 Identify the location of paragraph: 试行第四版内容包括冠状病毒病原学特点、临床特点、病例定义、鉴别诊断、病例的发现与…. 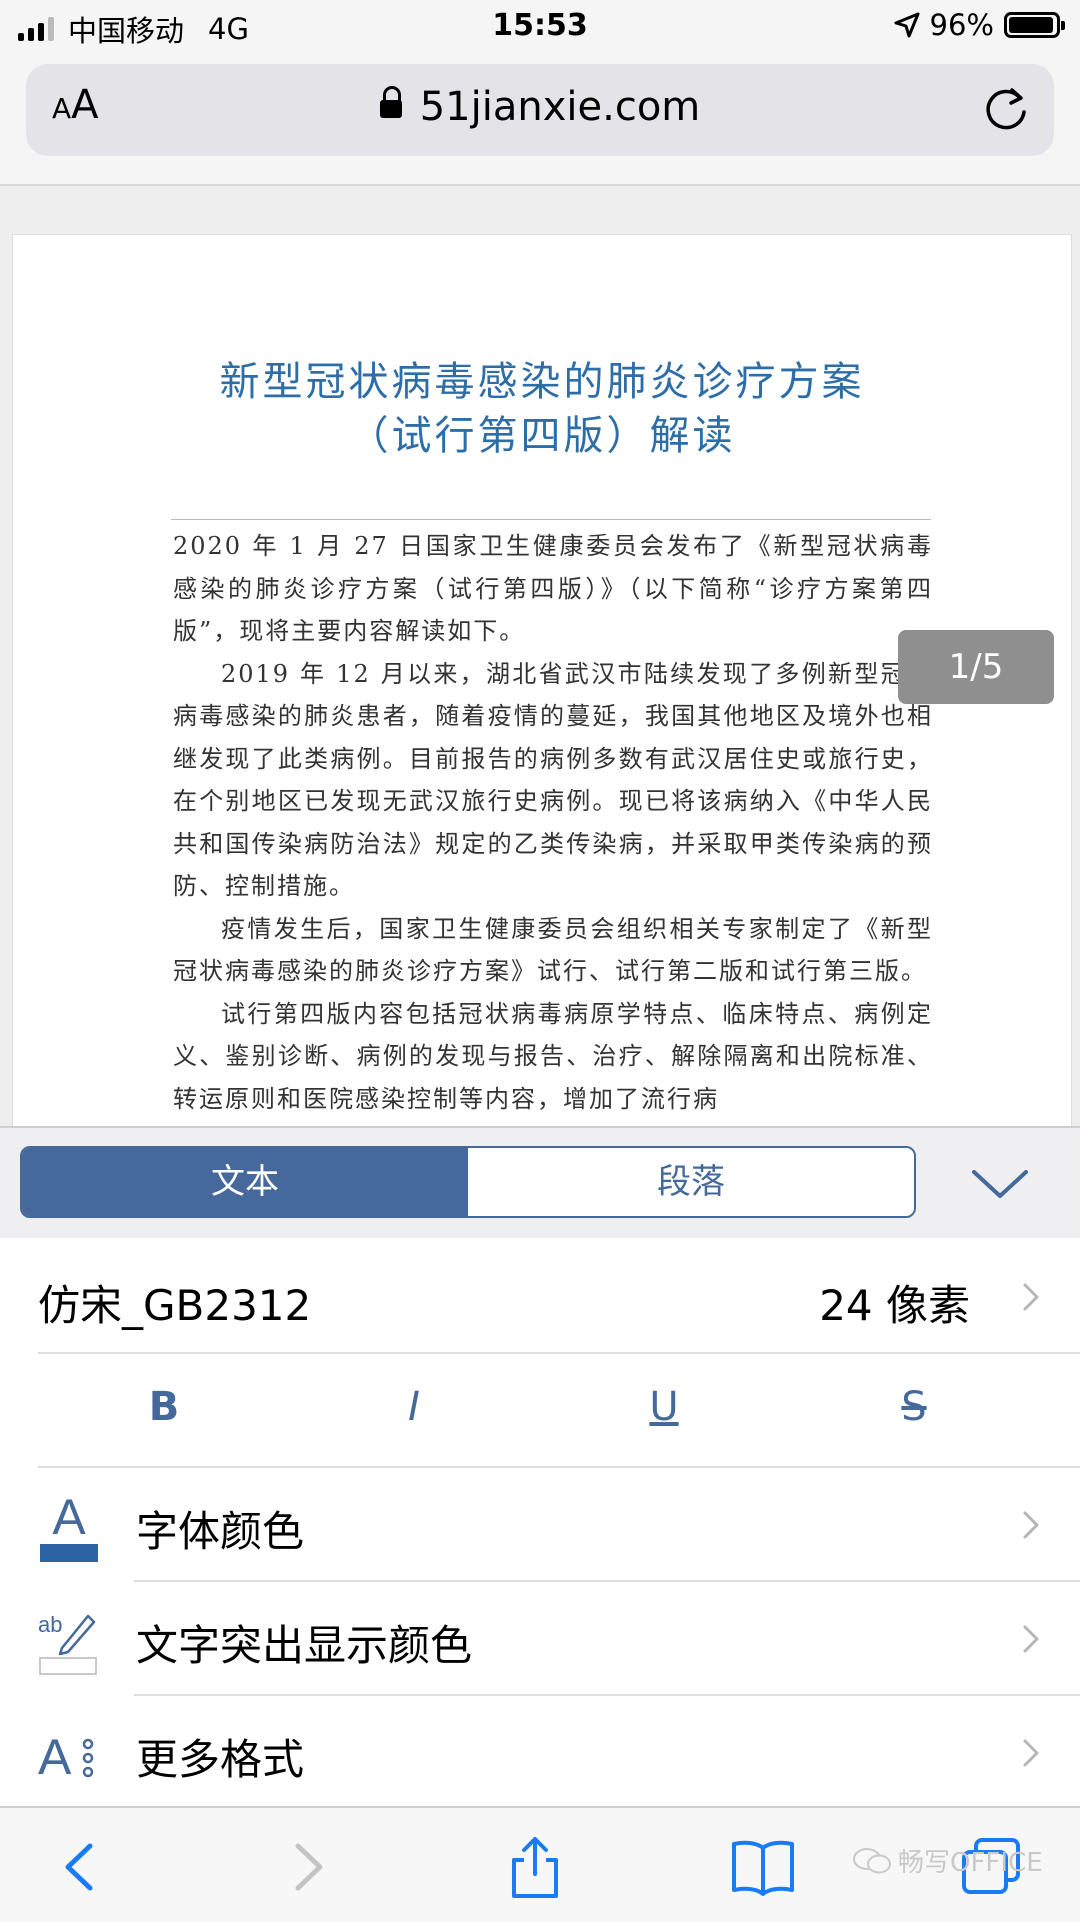
(553, 1057).